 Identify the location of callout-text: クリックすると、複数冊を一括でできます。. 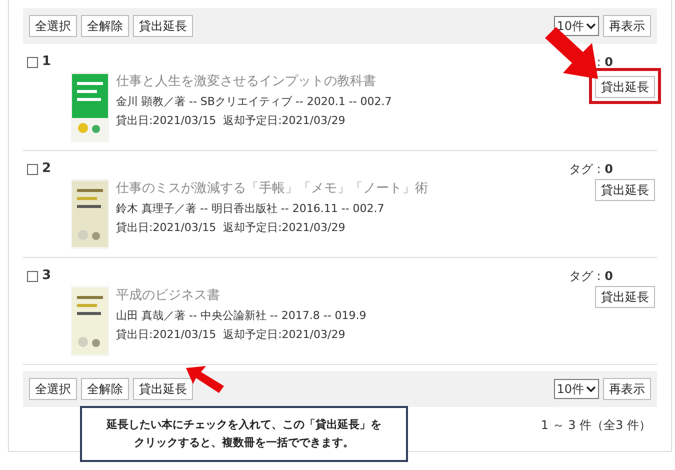
(244, 443).